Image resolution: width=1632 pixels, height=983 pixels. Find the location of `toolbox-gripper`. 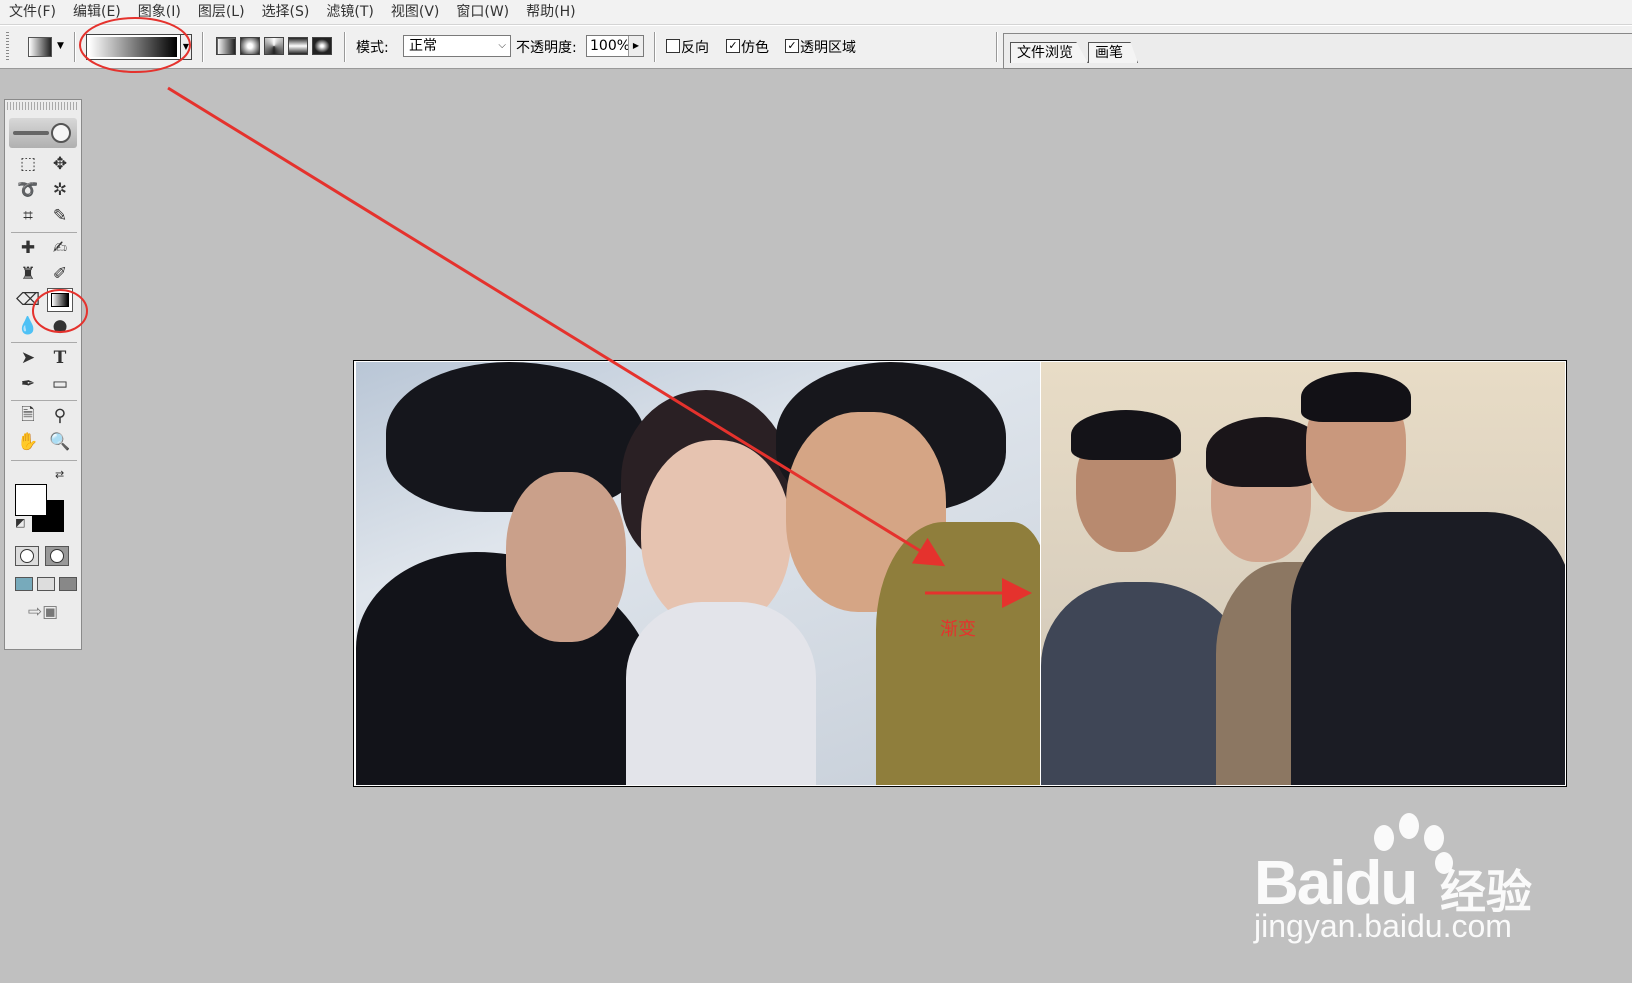

toolbox-gripper is located at coordinates (43, 106).